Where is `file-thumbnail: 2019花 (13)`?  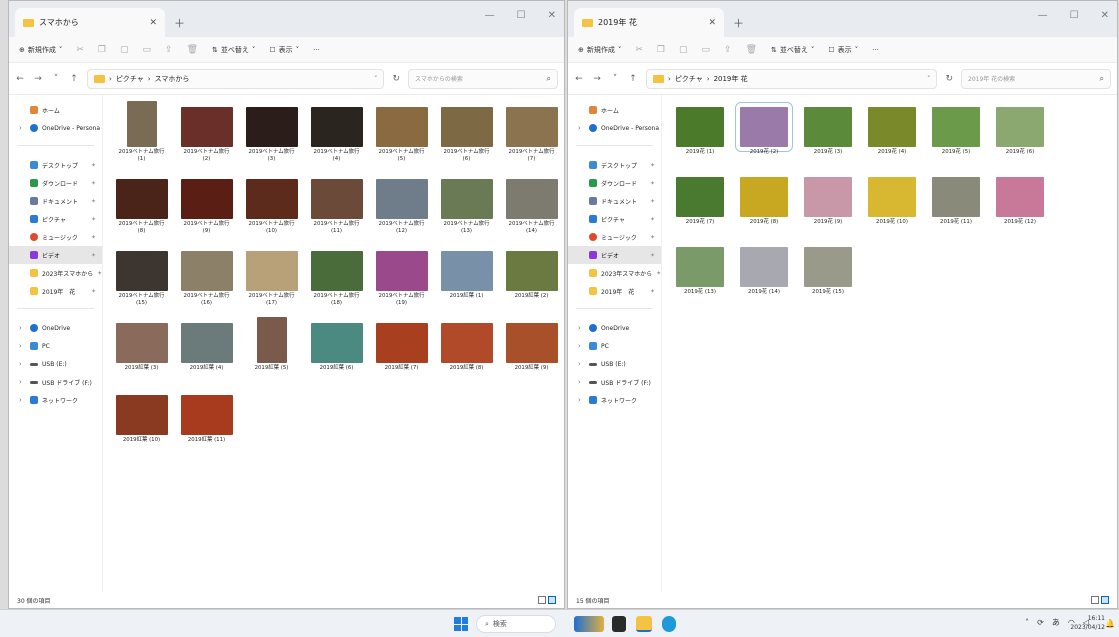
file-thumbnail: 2019花 (13) is located at coordinates (700, 276).